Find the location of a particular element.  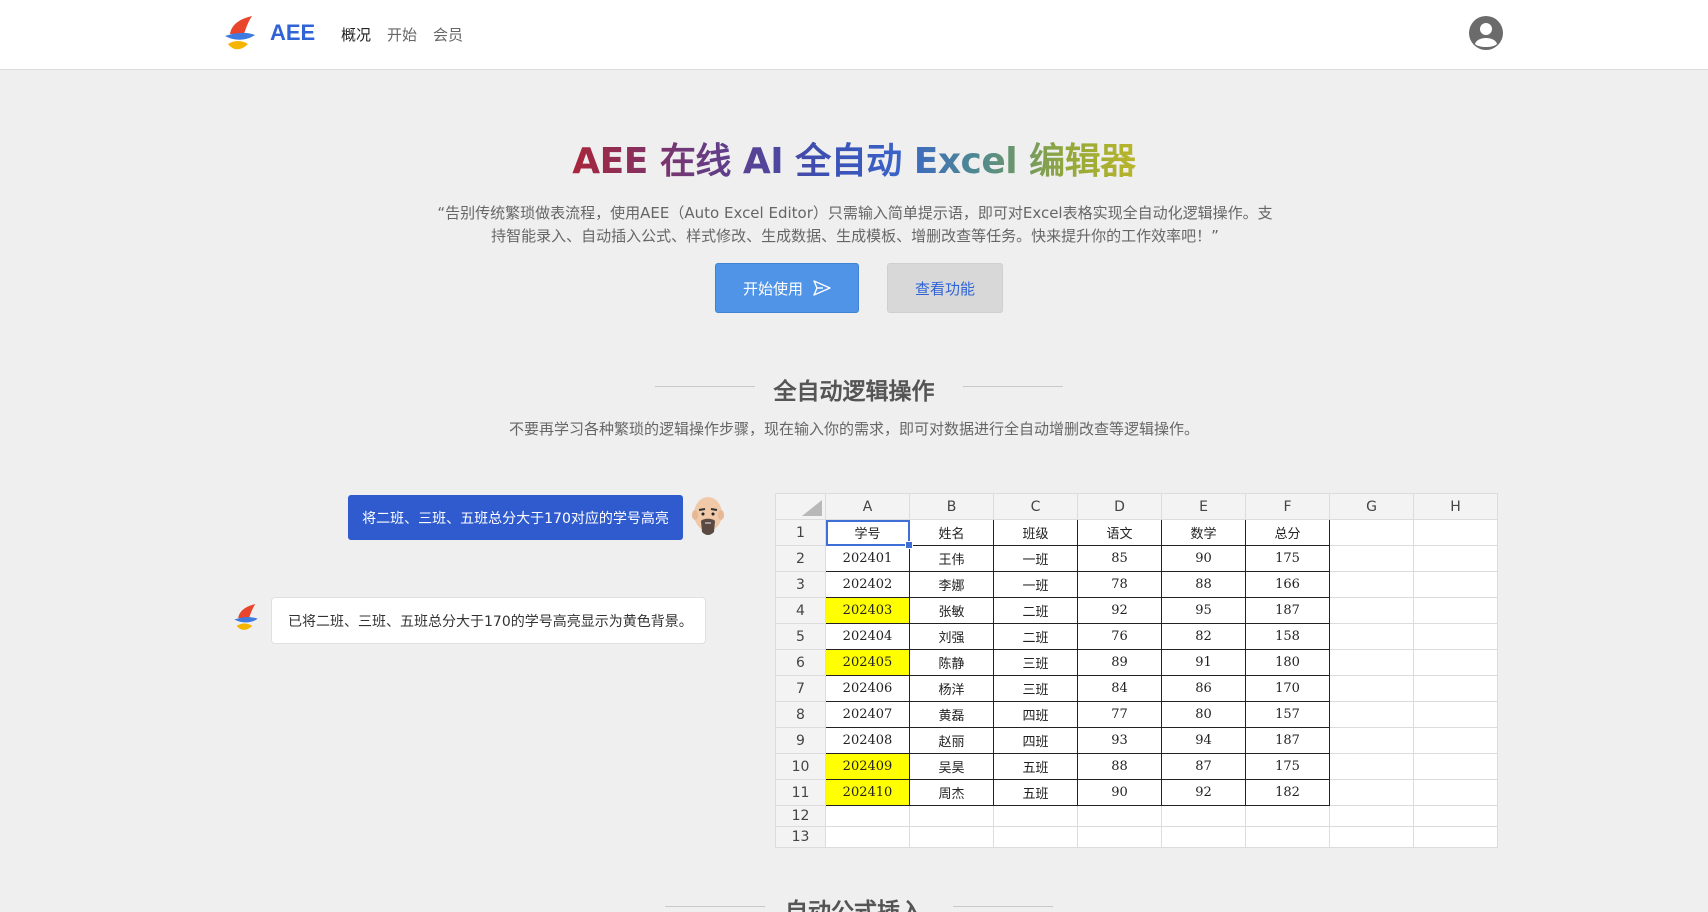

sheet-cell: 170 is located at coordinates (1287, 688).